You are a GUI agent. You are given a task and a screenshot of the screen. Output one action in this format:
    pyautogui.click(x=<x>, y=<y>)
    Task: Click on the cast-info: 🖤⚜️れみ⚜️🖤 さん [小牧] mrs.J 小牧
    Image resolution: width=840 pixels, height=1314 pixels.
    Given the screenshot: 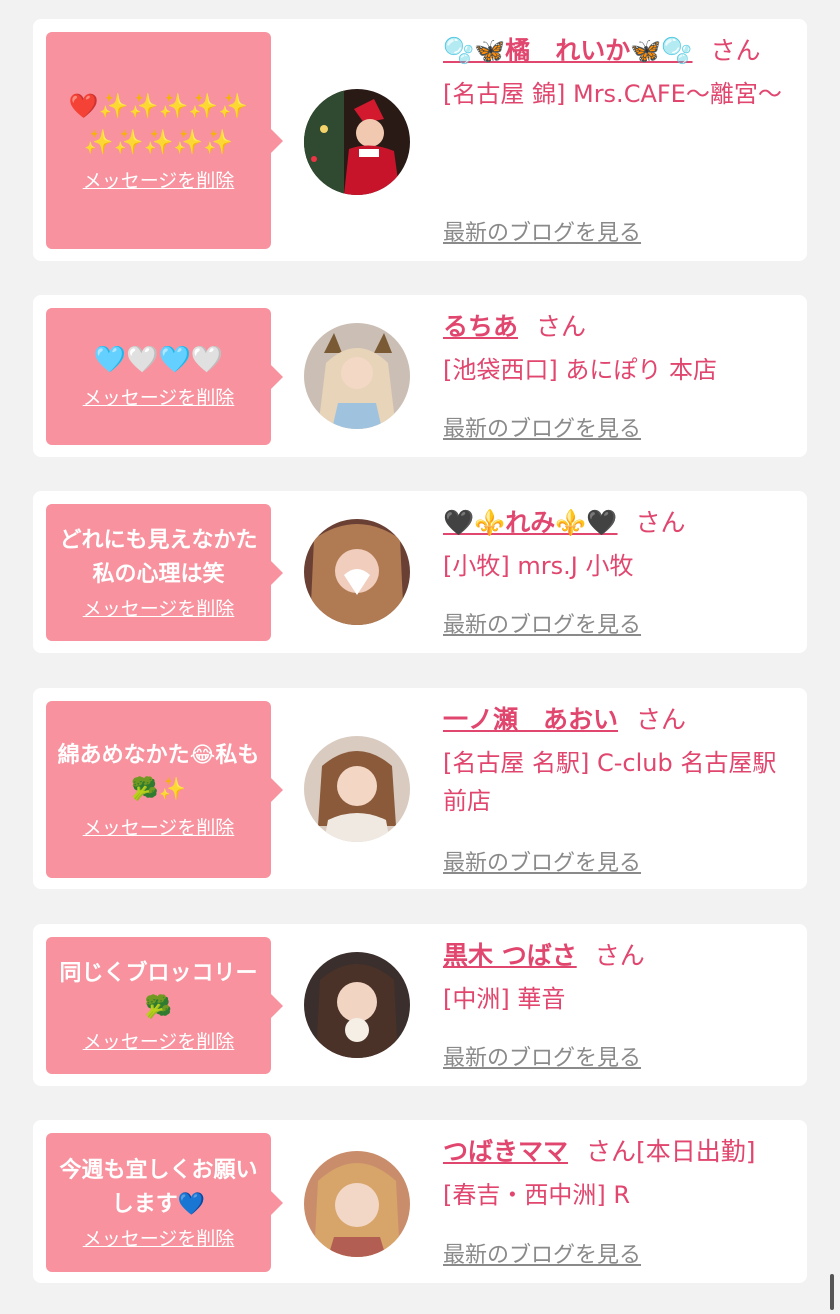 What is the action you would take?
    pyautogui.click(x=618, y=544)
    